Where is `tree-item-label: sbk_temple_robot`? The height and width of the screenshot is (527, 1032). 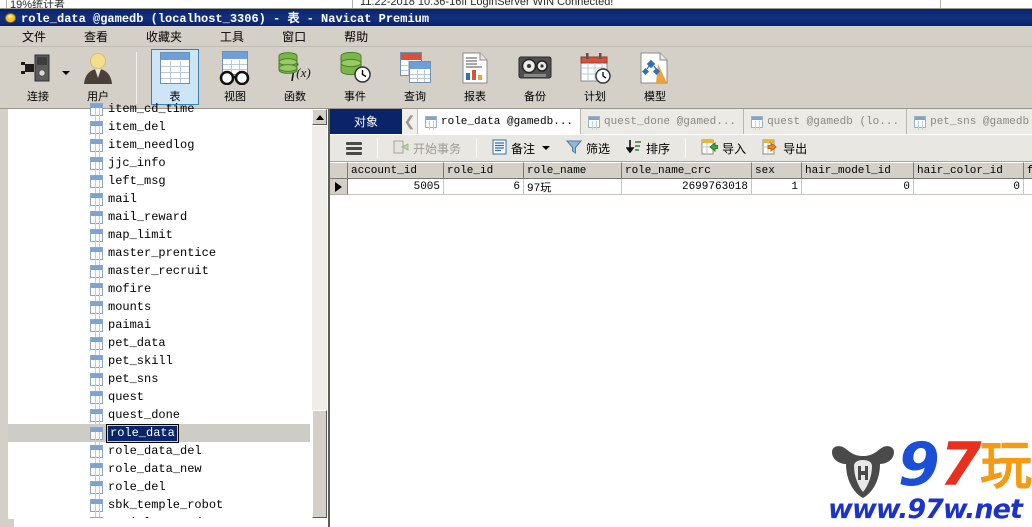 tree-item-label: sbk_temple_robot is located at coordinates (166, 504).